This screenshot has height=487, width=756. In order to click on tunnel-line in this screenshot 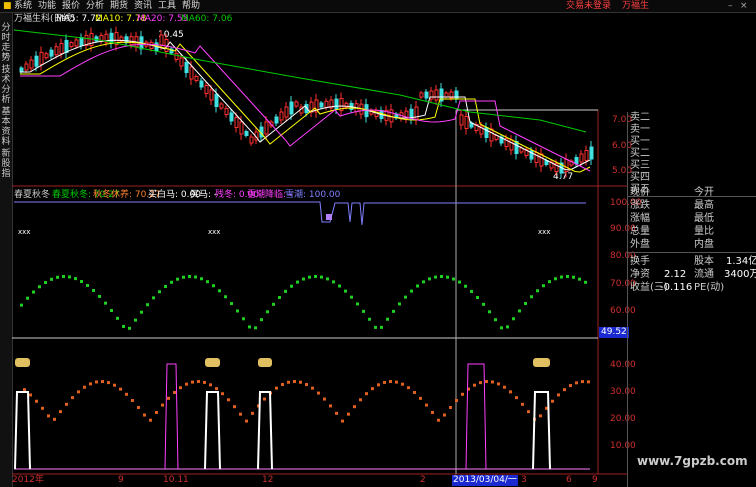, I will do `click(300, 213)`.